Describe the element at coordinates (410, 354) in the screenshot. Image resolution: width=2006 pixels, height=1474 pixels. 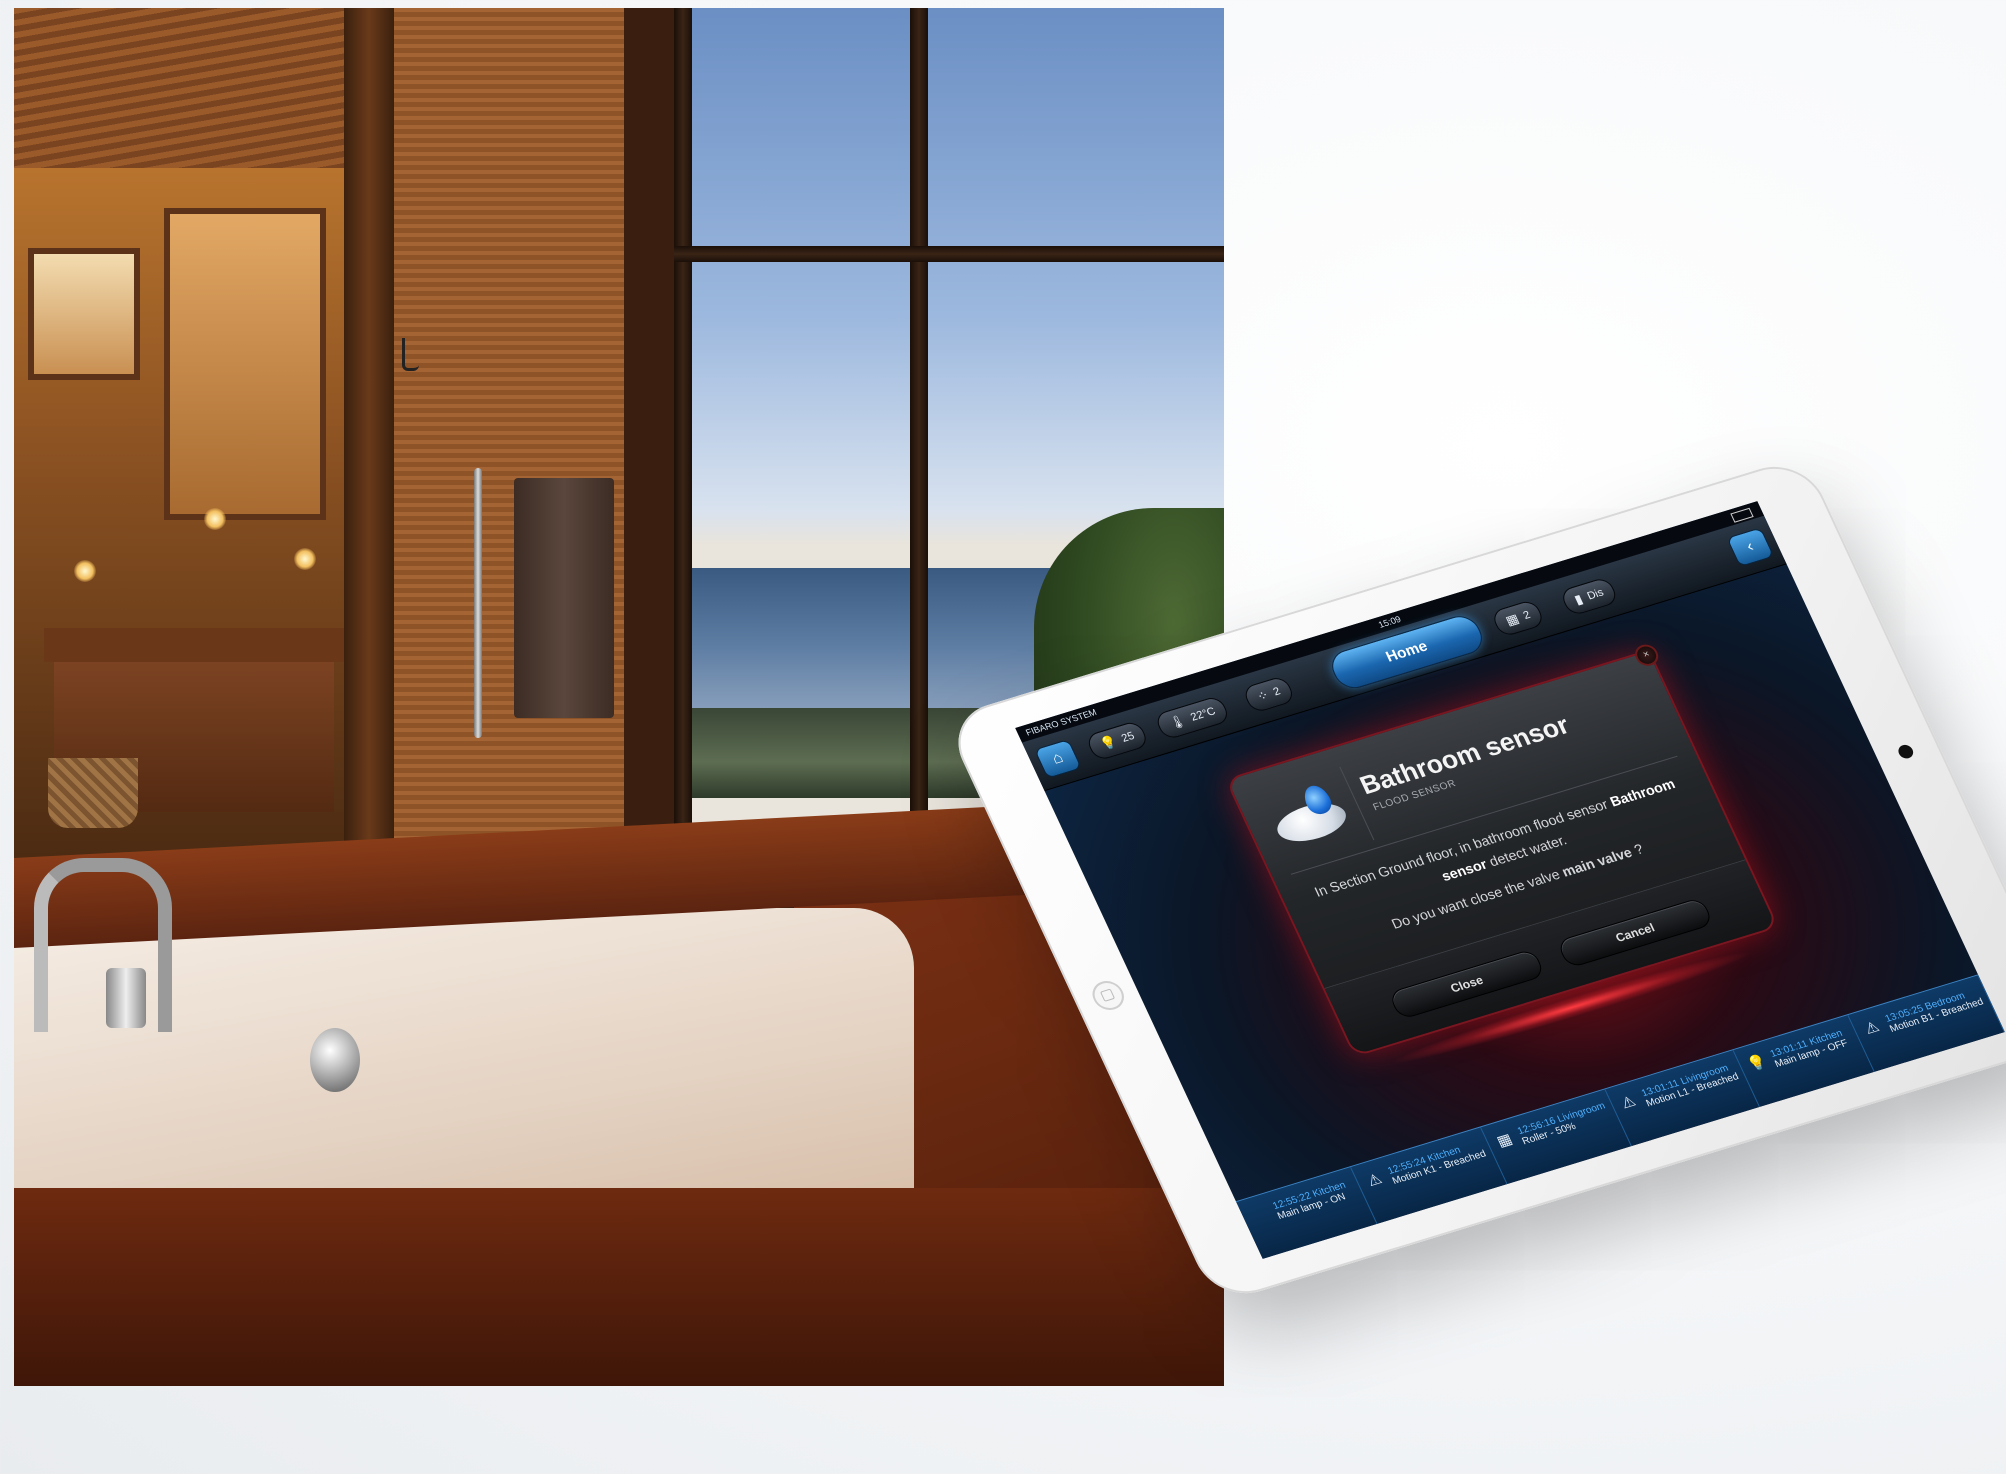
I see `wall-hook` at that location.